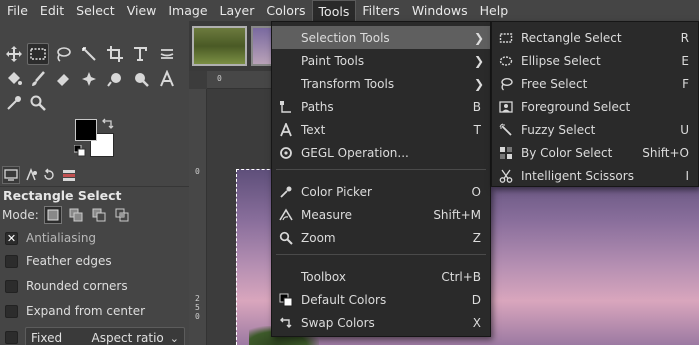  Describe the element at coordinates (595, 37) in the screenshot. I see `menu-item-rectangle-select: Rectangle Select R` at that location.